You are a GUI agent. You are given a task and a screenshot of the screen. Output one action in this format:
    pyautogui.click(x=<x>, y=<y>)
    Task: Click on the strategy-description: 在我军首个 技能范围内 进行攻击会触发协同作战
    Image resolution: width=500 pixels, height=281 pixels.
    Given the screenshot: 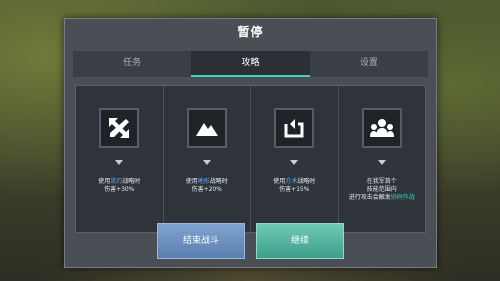 What is the action you would take?
    pyautogui.click(x=381, y=189)
    